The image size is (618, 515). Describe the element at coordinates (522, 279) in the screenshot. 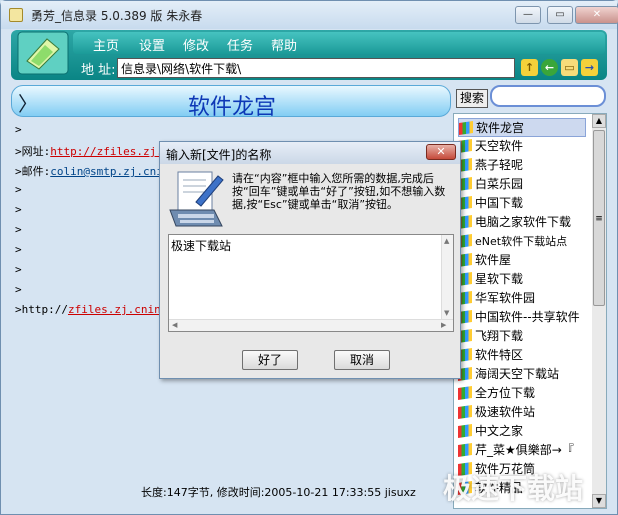

I see `list-item: 星软下载` at that location.